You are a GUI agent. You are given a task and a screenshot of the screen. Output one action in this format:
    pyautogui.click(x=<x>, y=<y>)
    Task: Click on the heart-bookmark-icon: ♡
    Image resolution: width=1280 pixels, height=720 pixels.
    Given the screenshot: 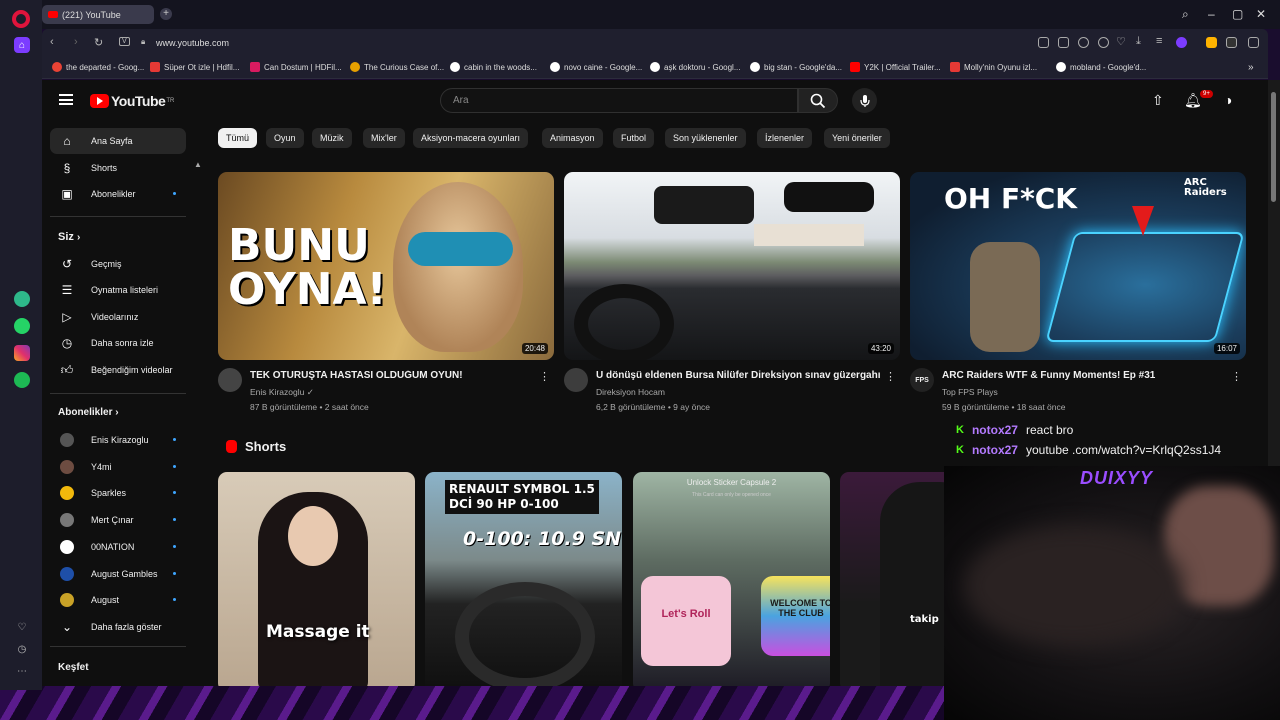 What is the action you would take?
    pyautogui.click(x=1121, y=41)
    